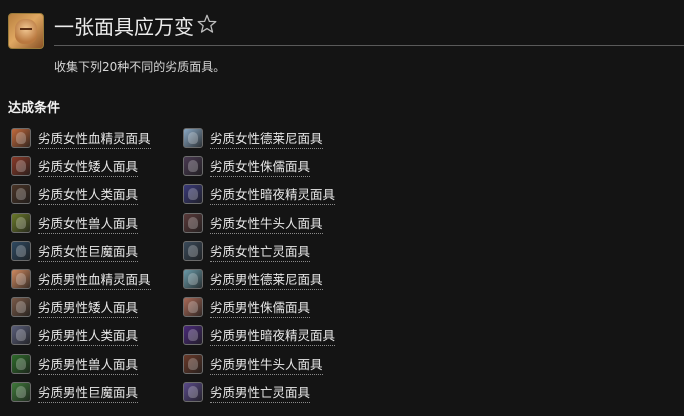 The height and width of the screenshot is (416, 684). Describe the element at coordinates (193, 307) in the screenshot. I see `gnome-male-mask-icon` at that location.